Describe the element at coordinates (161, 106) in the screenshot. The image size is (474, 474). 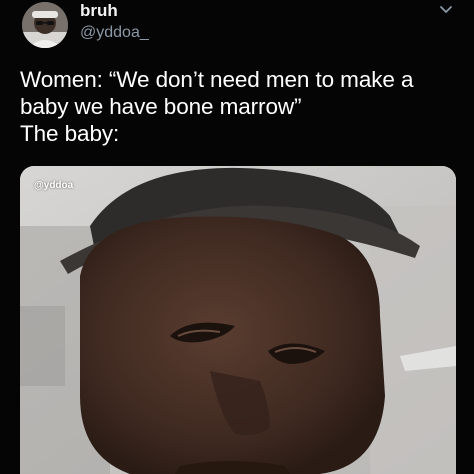
I see `tweet-line: baby we have bone marrow”` at that location.